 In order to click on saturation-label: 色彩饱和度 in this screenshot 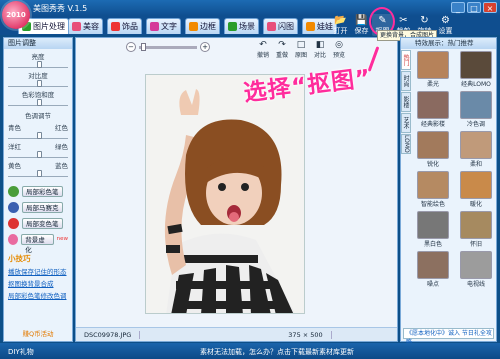, I will do `click(38, 95)`.